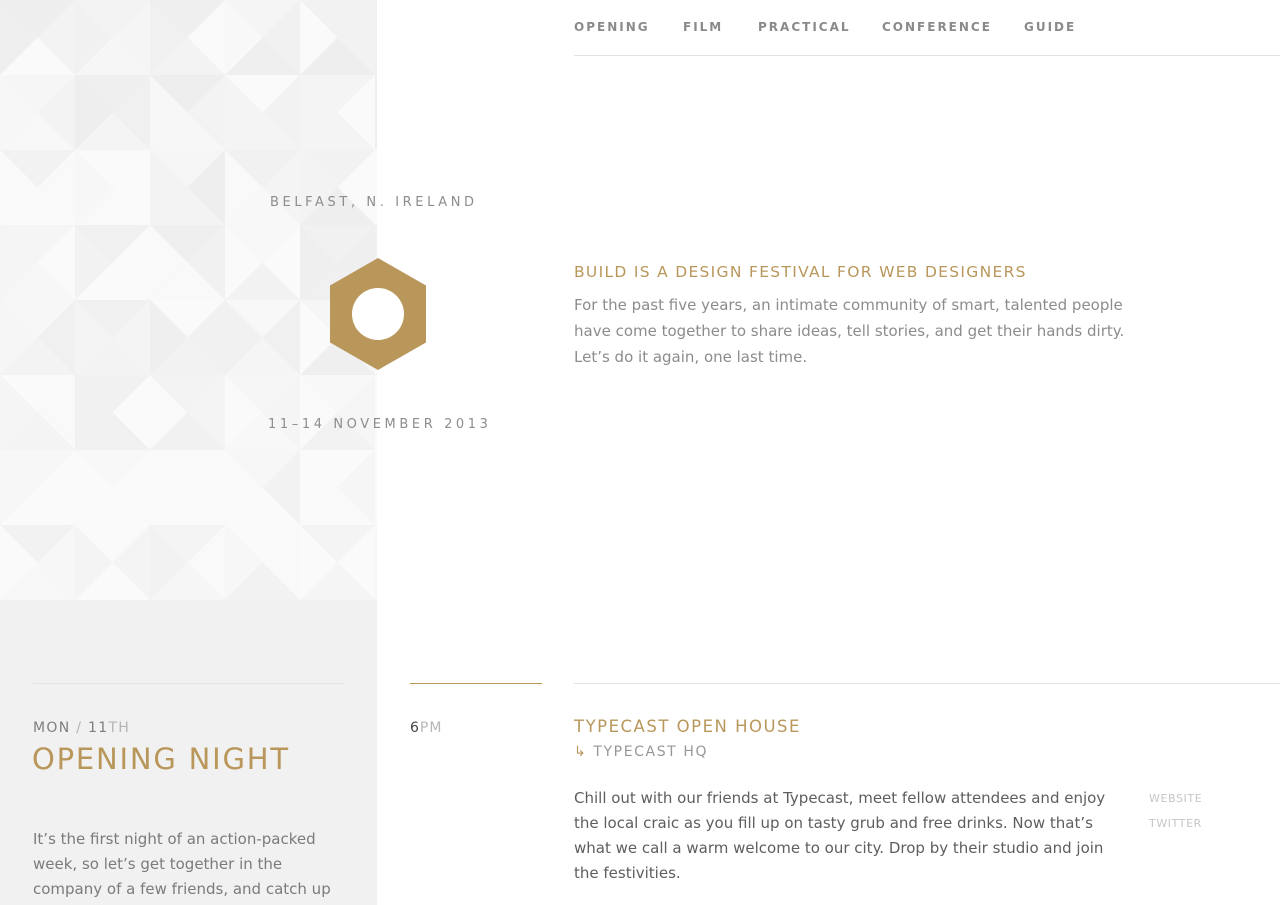 The width and height of the screenshot is (1280, 905). I want to click on day-date-number: 11, so click(98, 728).